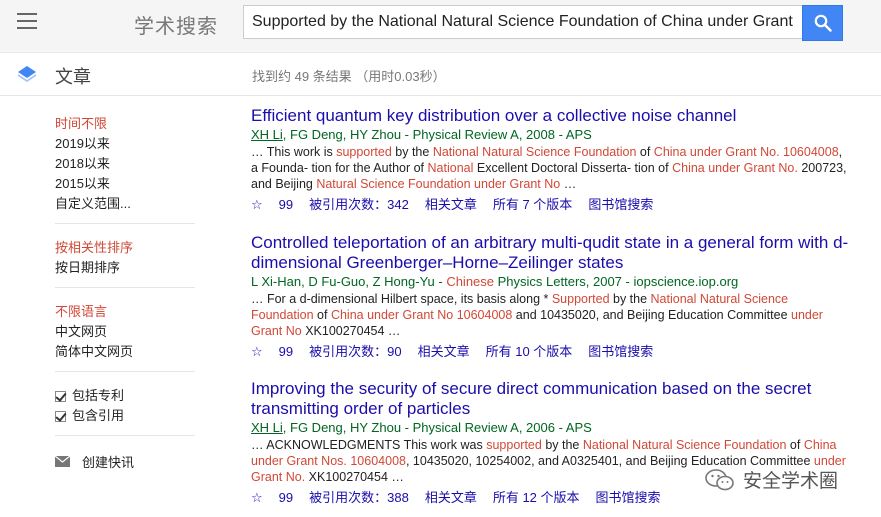 This screenshot has height=517, width=881. I want to click on search-icon, so click(823, 23).